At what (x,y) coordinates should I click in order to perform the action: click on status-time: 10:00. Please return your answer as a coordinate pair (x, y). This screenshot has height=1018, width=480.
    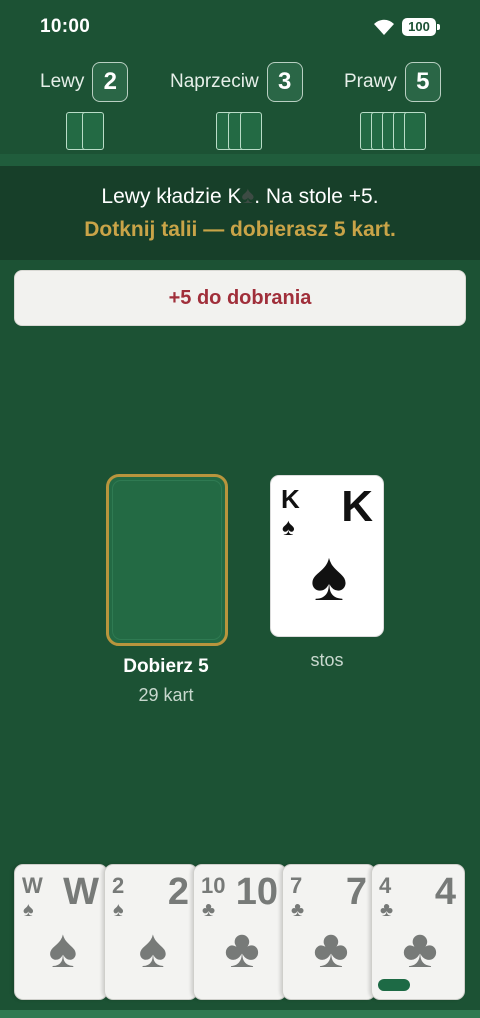
    Looking at the image, I should click on (65, 26).